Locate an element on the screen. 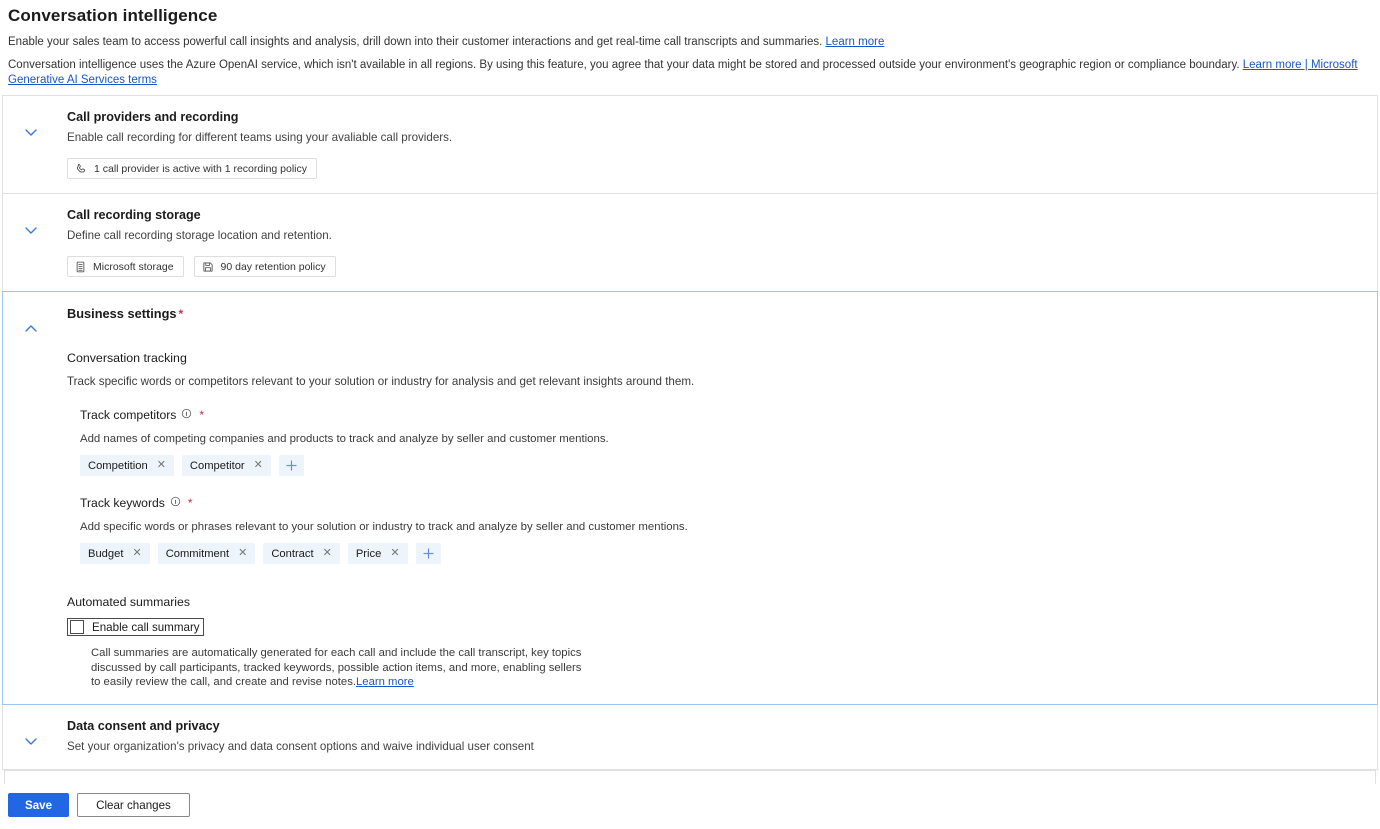 The image size is (1380, 829). tag-label: Competitor is located at coordinates (217, 465).